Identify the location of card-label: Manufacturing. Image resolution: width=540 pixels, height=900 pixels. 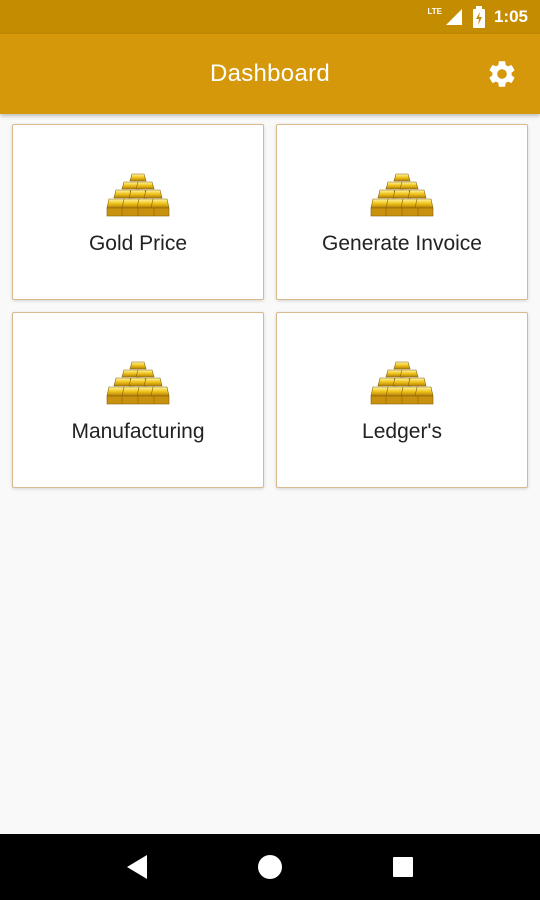
(138, 431).